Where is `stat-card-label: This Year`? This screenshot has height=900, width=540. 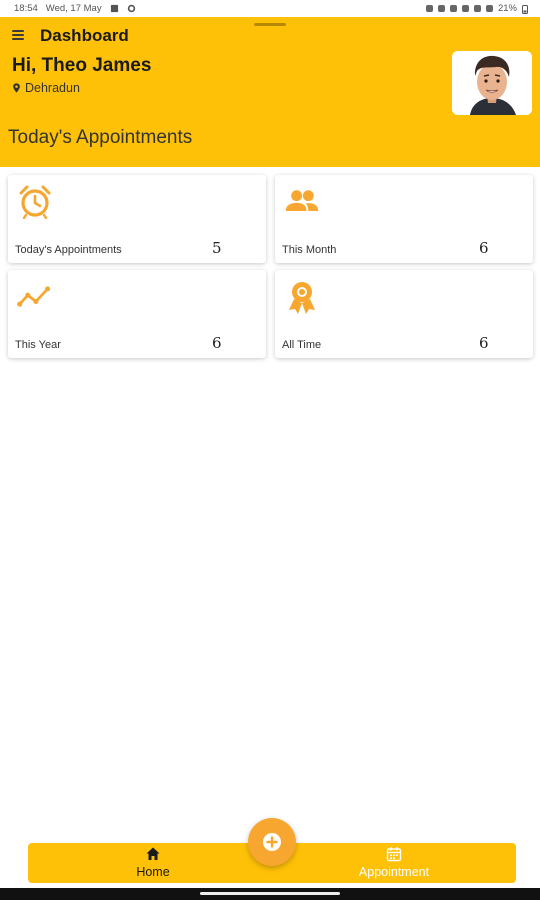
stat-card-label: This Year is located at coordinates (38, 345).